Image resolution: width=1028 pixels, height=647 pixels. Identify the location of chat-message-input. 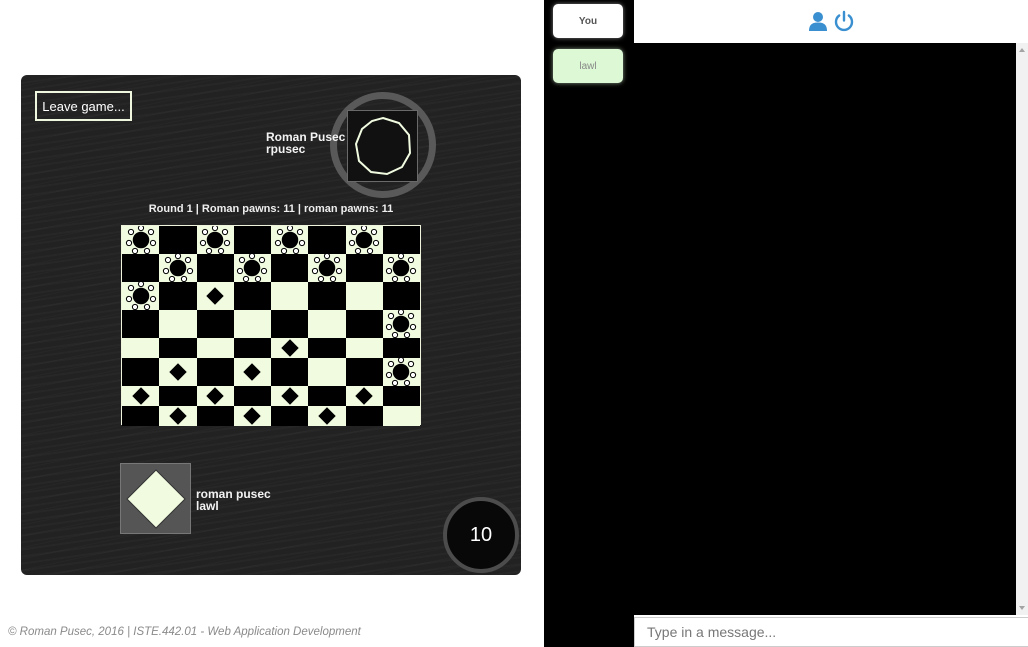
(831, 632).